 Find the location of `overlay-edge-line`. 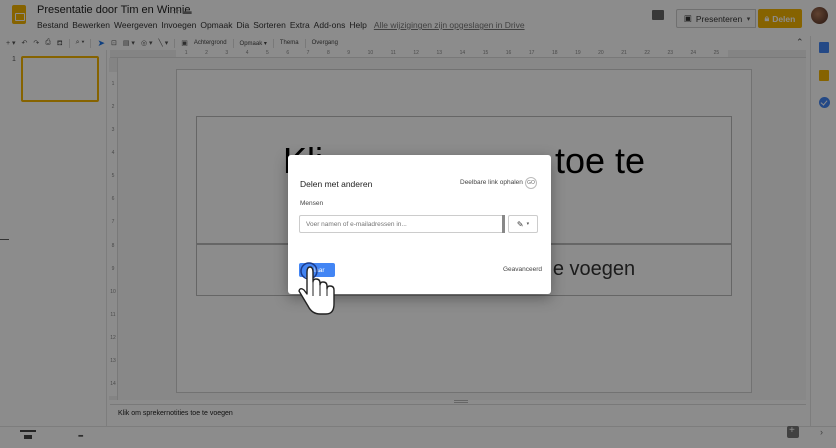

overlay-edge-line is located at coordinates (4, 239).